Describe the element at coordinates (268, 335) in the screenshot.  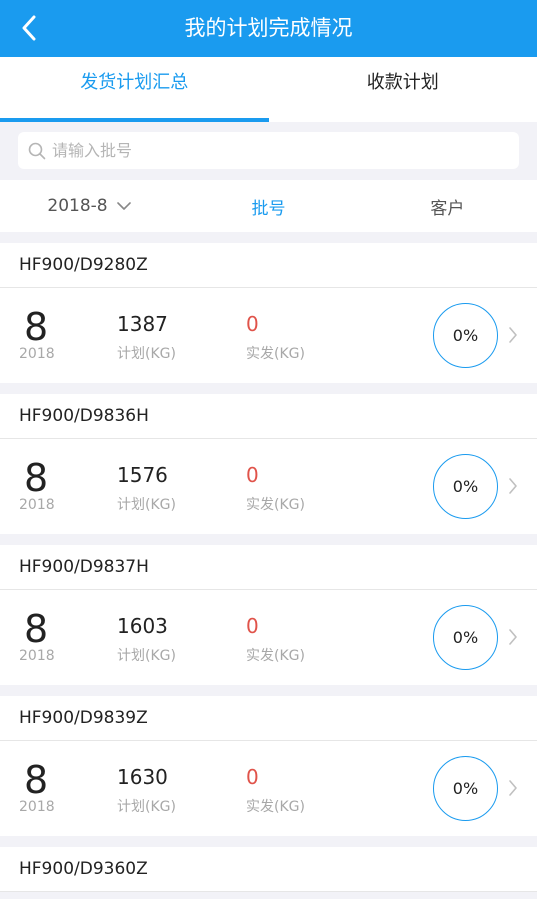
I see `plan-row: 8 2018 1387 计划(KG) 0 实发(KG) 0%` at that location.